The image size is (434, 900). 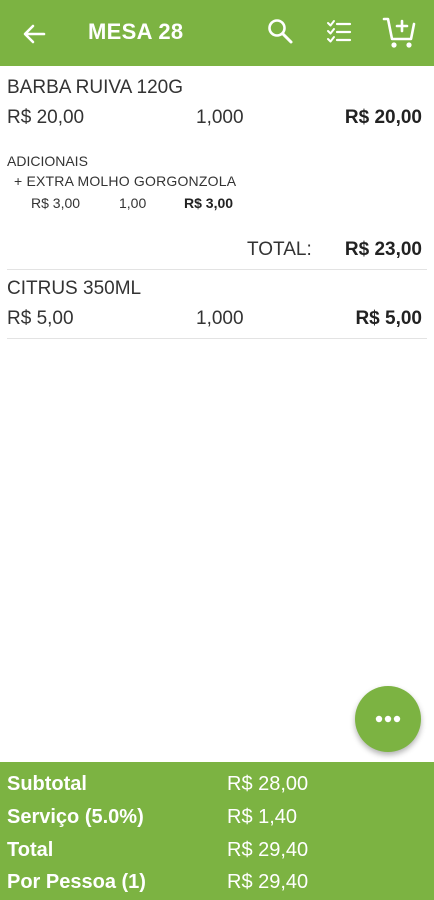 I want to click on search-icon, so click(x=281, y=32).